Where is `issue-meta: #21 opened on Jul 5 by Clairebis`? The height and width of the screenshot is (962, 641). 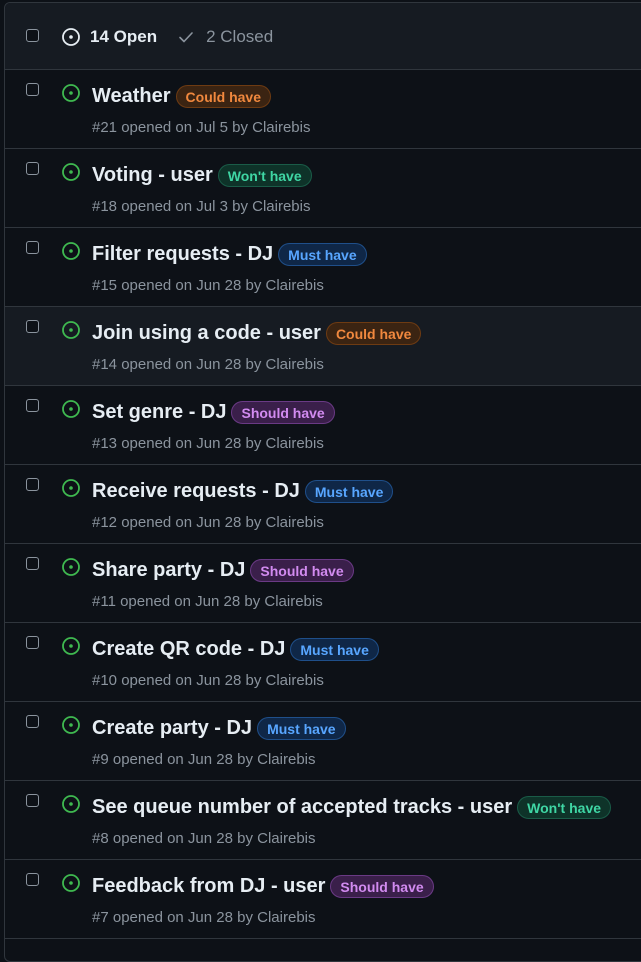
issue-meta: #21 opened on Jul 5 by Clairebis is located at coordinates (201, 127).